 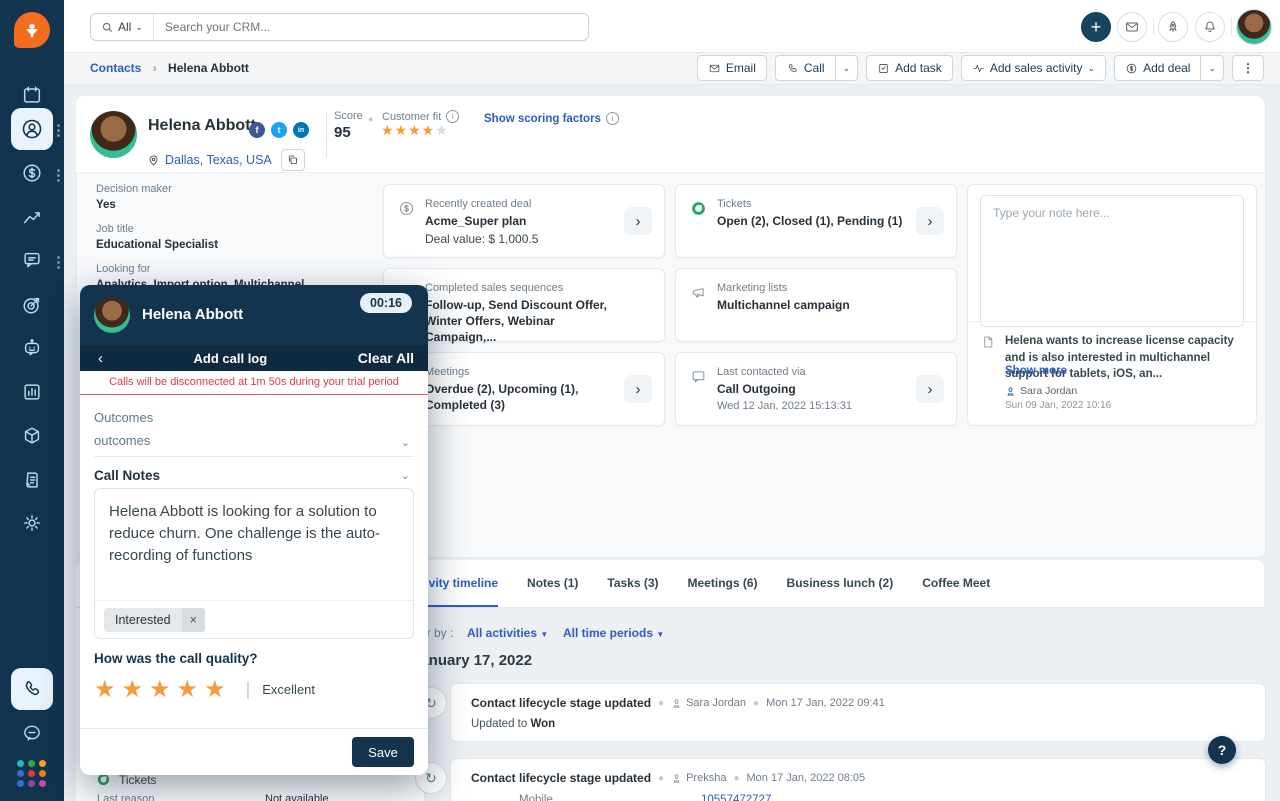 What do you see at coordinates (370, 27) in the screenshot?
I see `search-input` at bounding box center [370, 27].